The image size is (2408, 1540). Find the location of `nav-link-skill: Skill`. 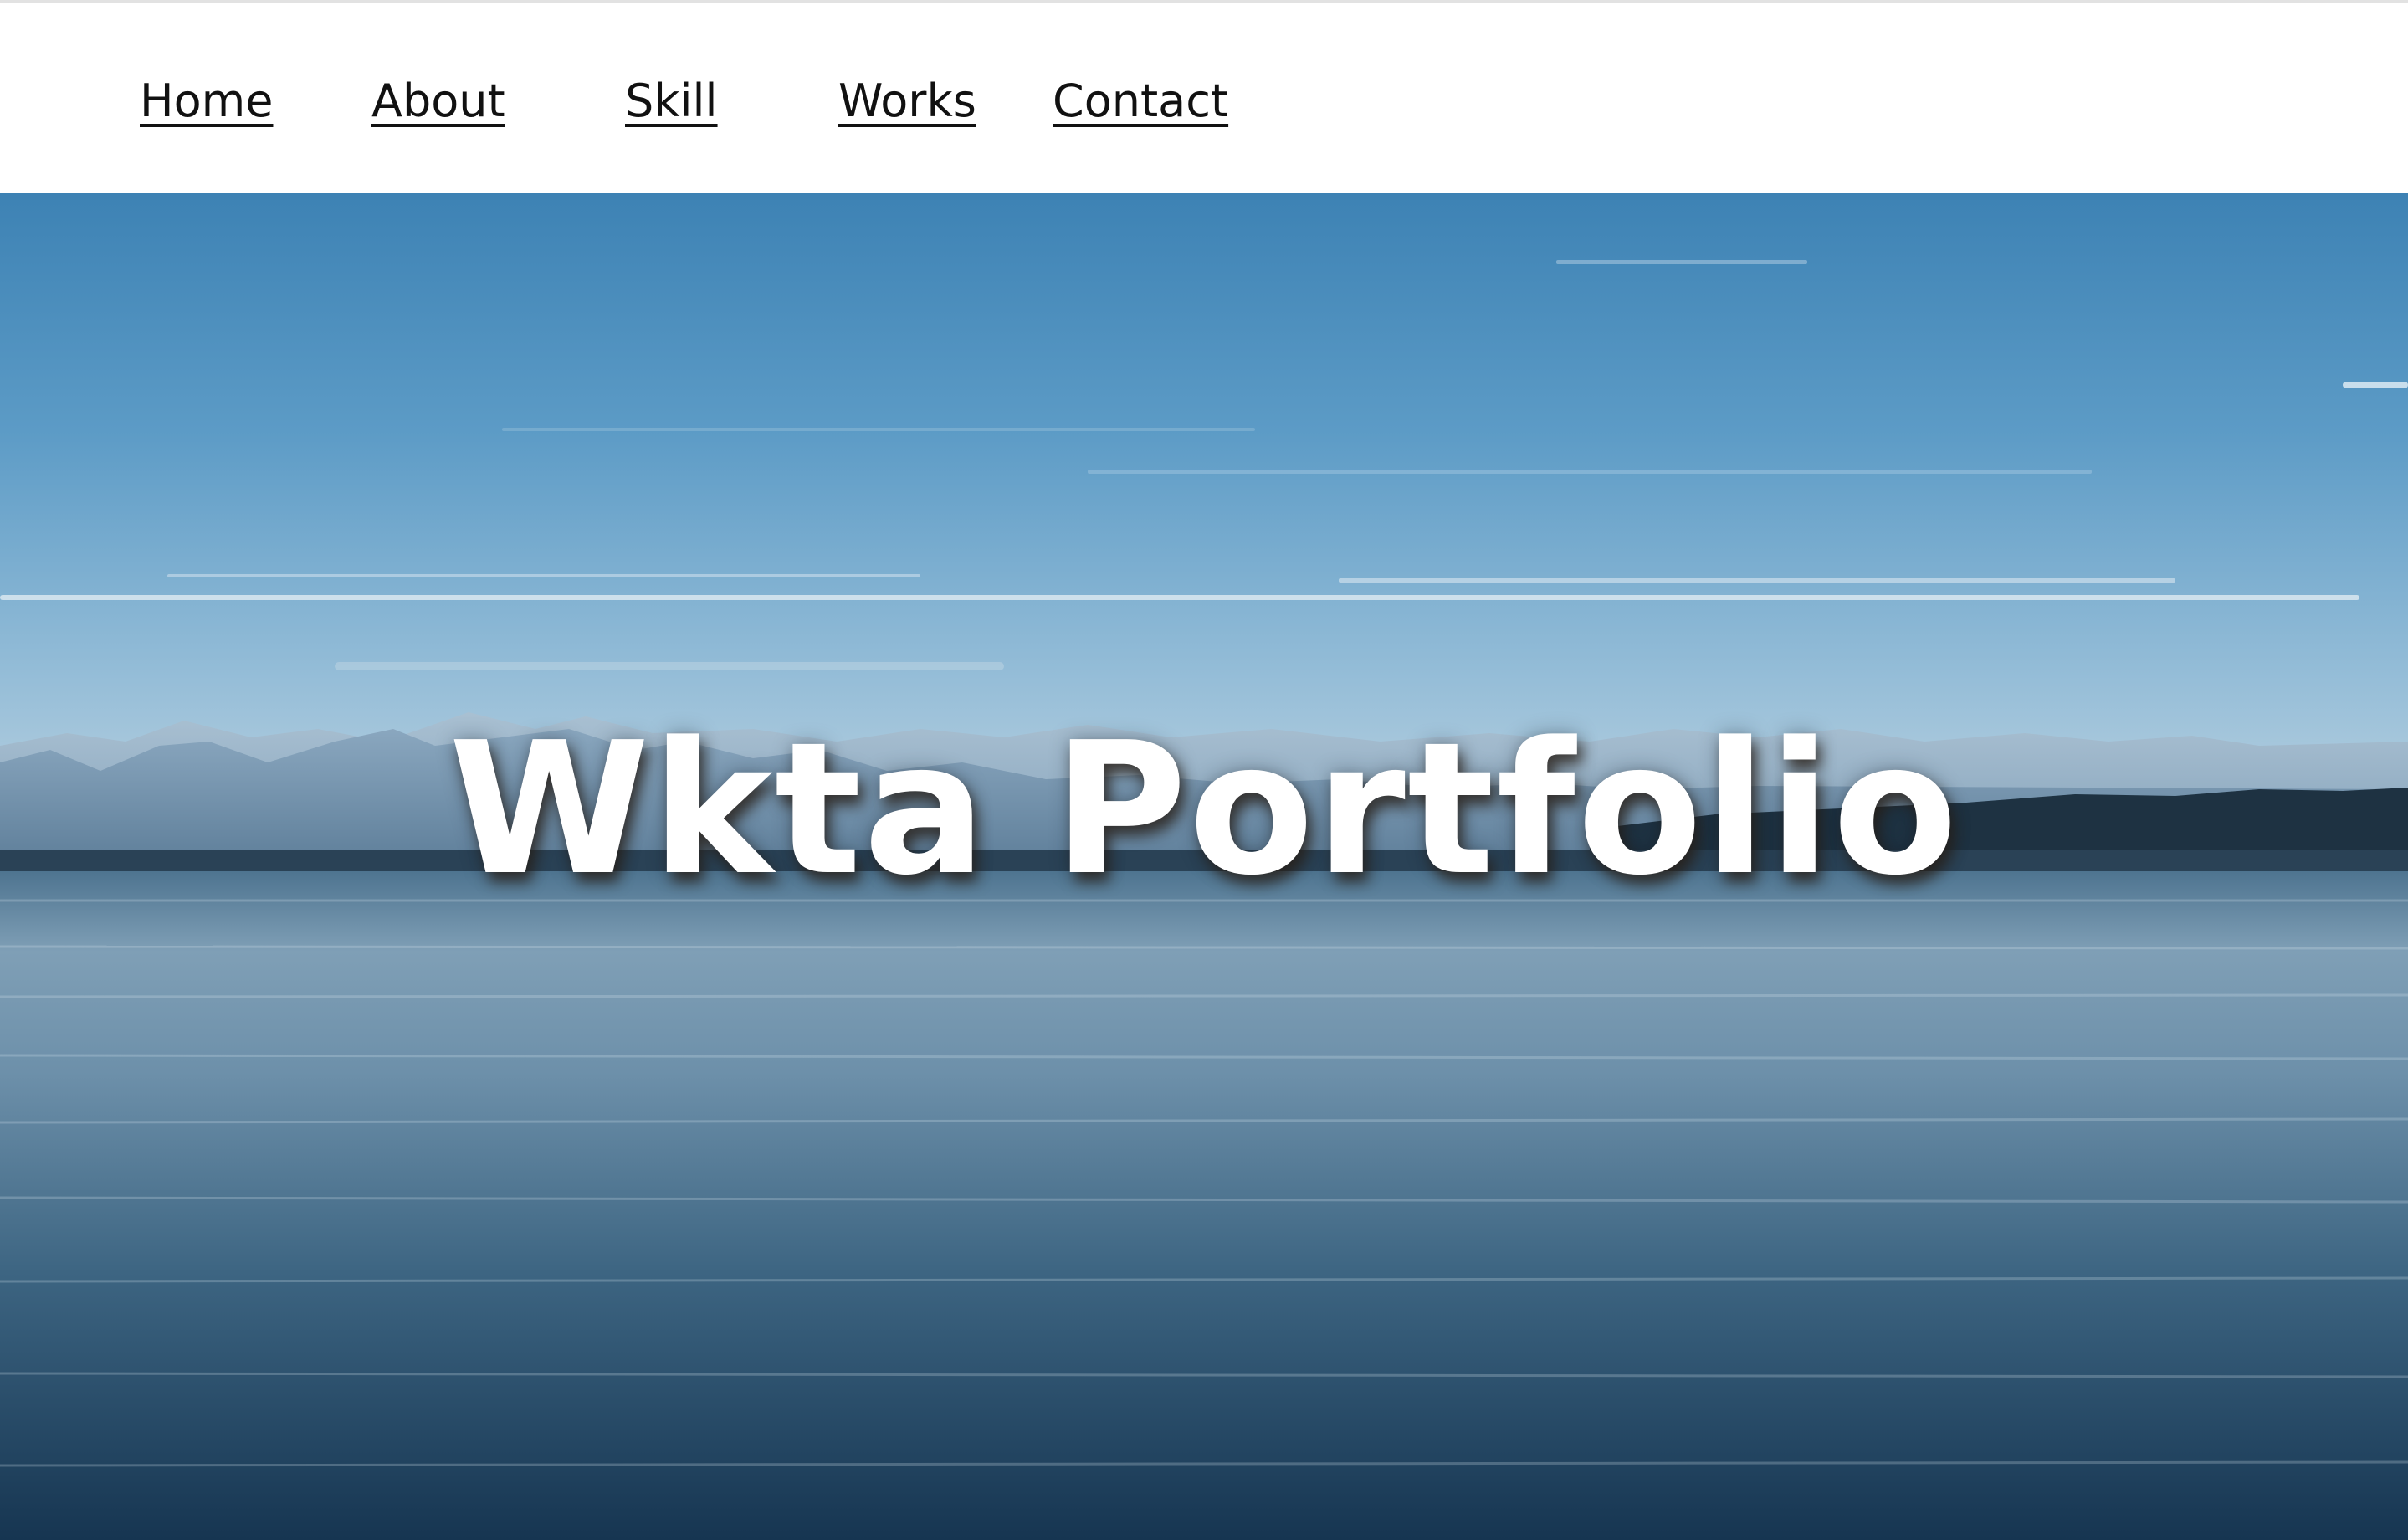

nav-link-skill: Skill is located at coordinates (671, 101).